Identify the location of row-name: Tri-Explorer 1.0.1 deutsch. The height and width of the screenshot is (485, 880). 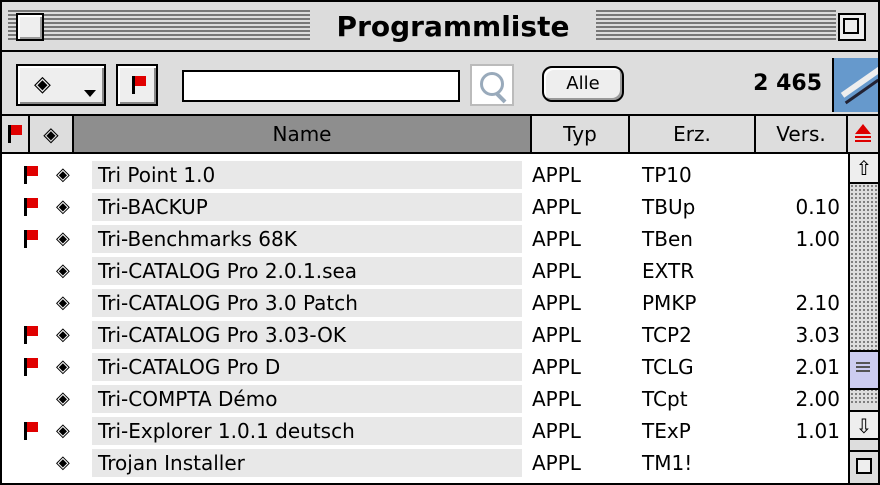
(307, 431).